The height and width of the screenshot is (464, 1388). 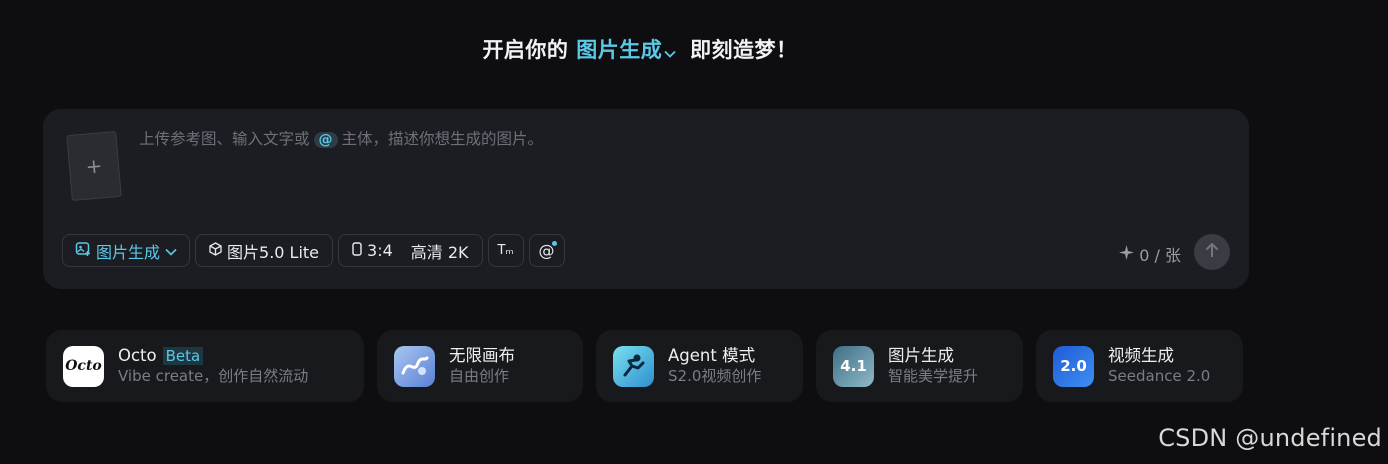 What do you see at coordinates (1270, 438) in the screenshot?
I see `watermark: CSDN @undefined` at bounding box center [1270, 438].